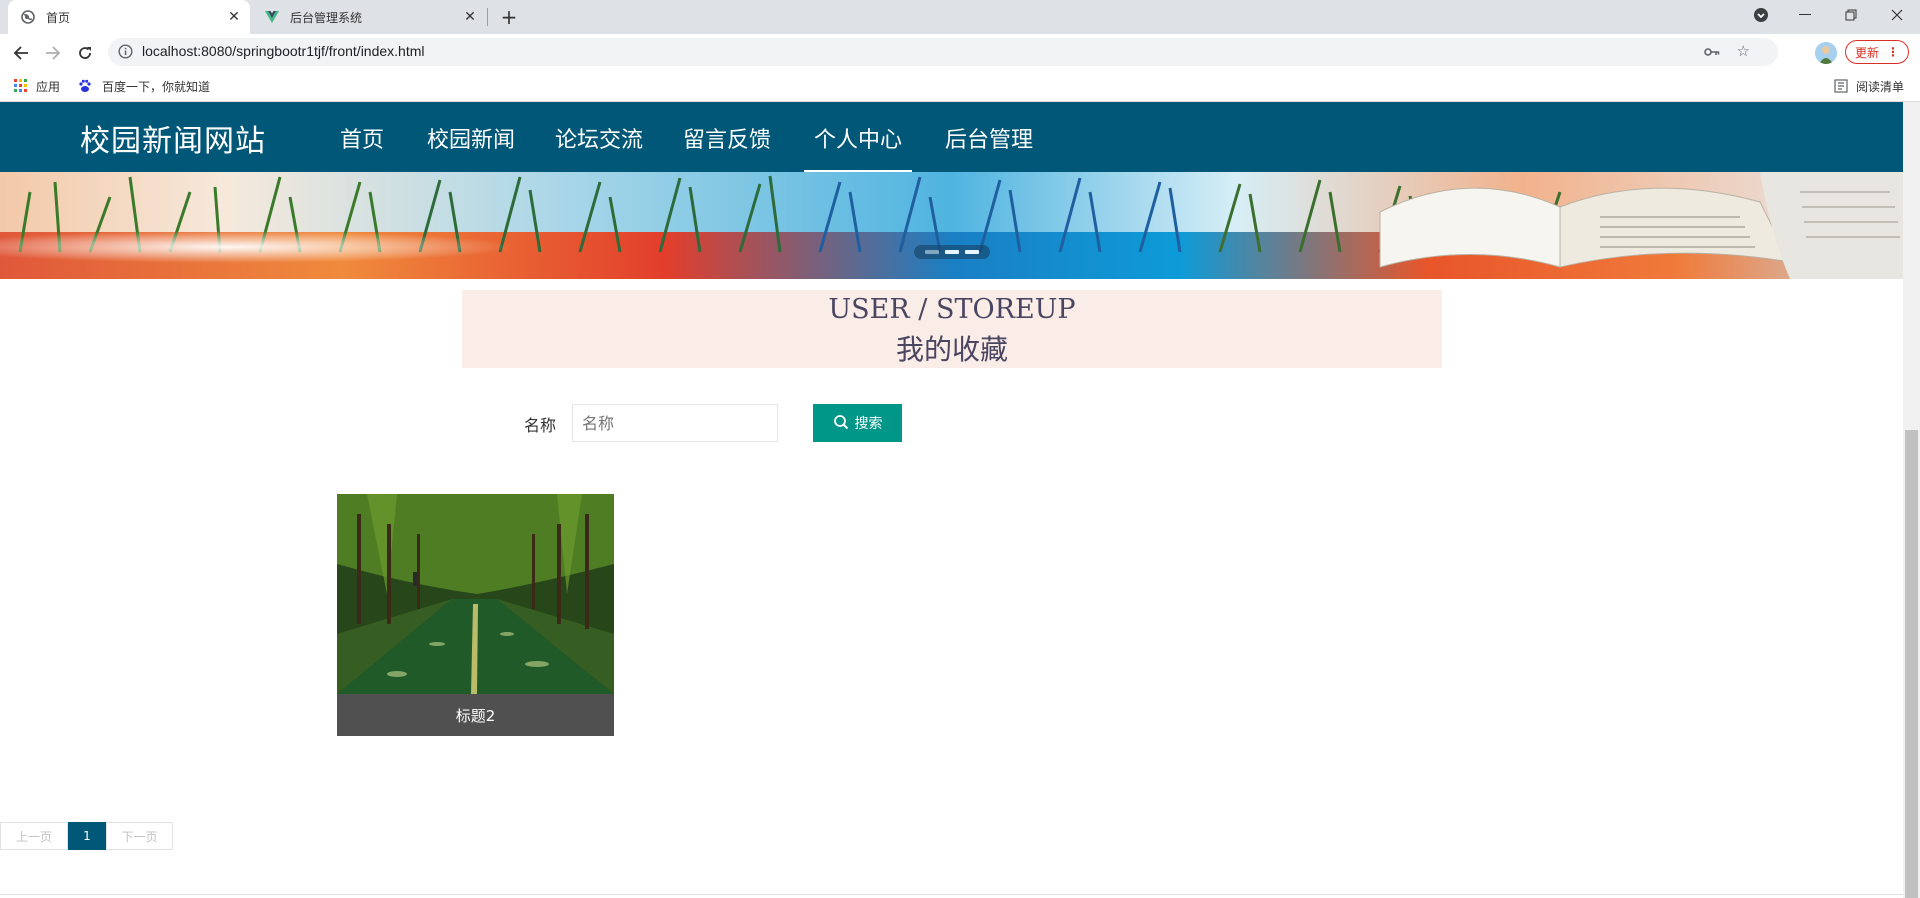 The width and height of the screenshot is (1920, 898). Describe the element at coordinates (1911, 664) in the screenshot. I see `scrollbar-thumb` at that location.